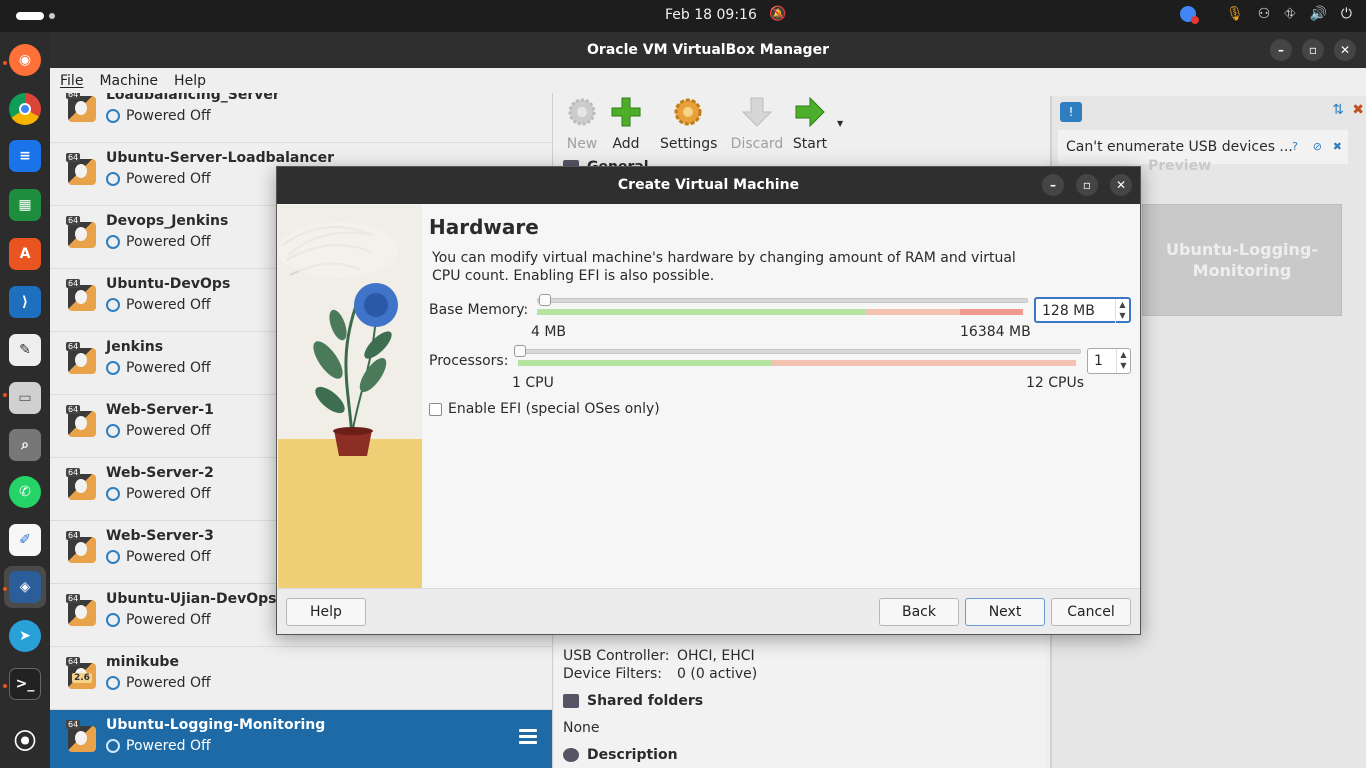  Describe the element at coordinates (435, 409) in the screenshot. I see `enable-efi-checkbox` at that location.